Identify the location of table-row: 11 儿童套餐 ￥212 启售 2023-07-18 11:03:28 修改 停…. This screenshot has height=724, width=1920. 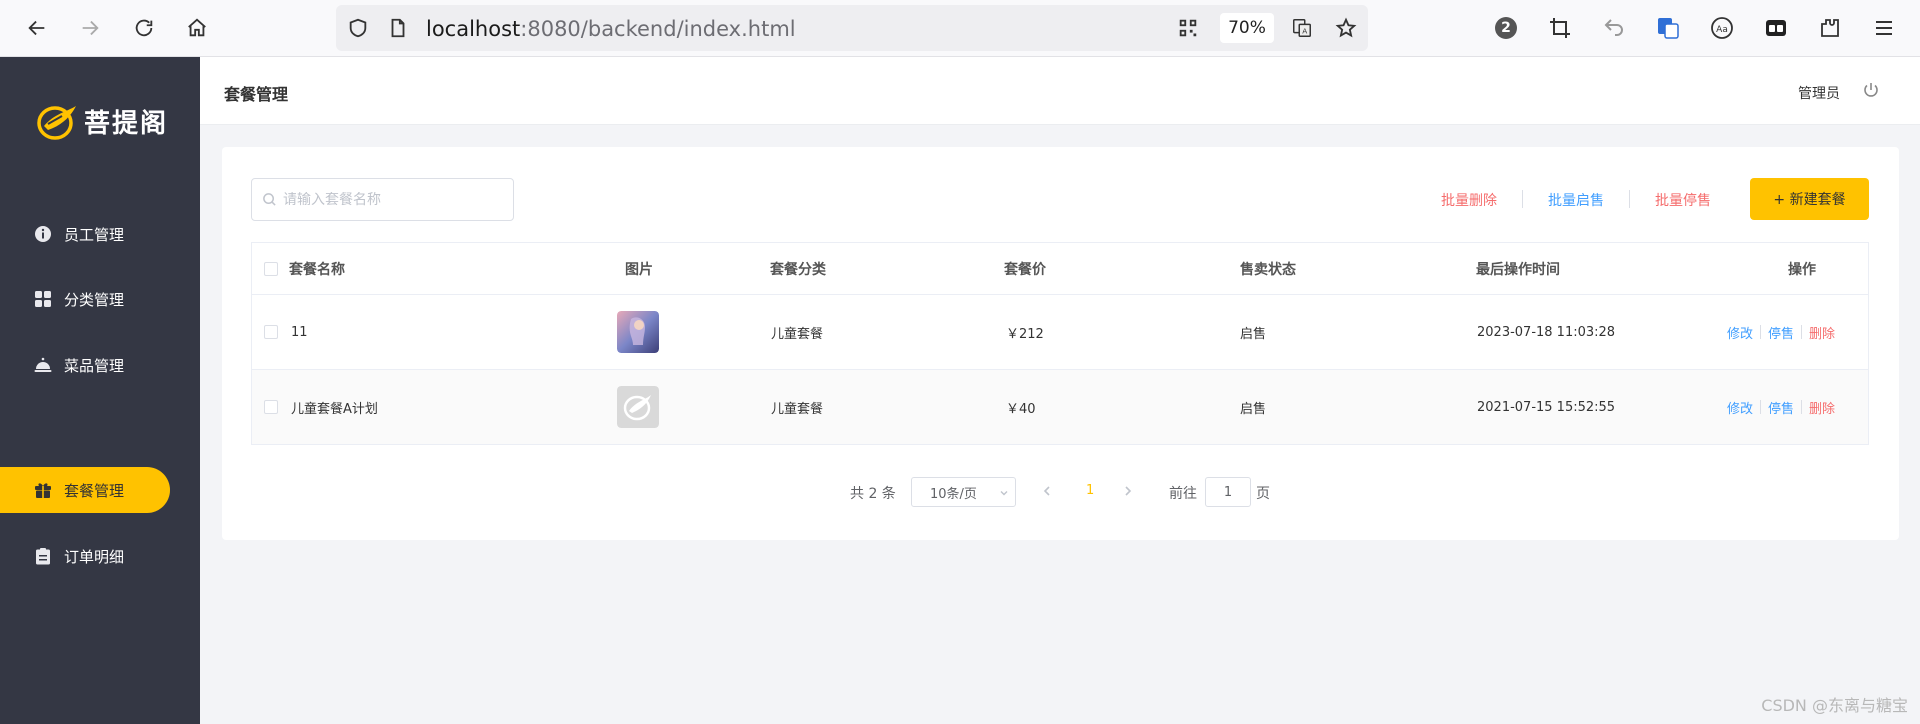
(1060, 332).